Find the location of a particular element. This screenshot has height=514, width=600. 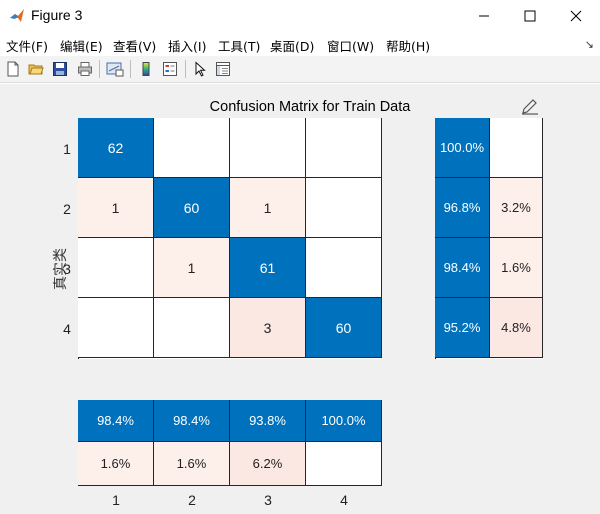

row-summary-correct: 100.0% is located at coordinates (462, 148).